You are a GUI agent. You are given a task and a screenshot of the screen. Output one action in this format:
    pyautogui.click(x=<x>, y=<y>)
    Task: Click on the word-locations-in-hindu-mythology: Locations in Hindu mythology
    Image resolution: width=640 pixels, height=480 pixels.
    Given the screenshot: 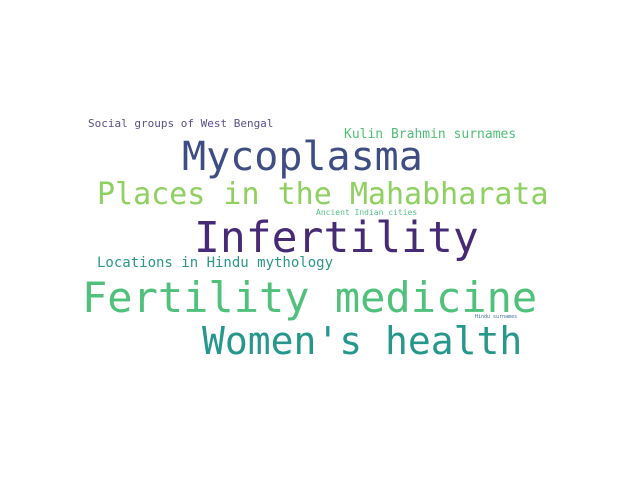 What is the action you would take?
    pyautogui.click(x=215, y=263)
    